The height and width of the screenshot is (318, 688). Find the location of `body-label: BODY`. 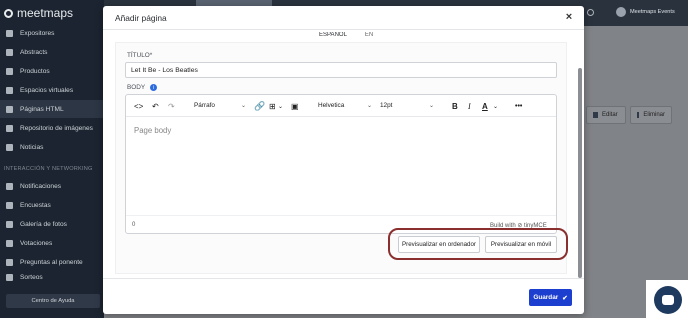

body-label: BODY is located at coordinates (136, 88).